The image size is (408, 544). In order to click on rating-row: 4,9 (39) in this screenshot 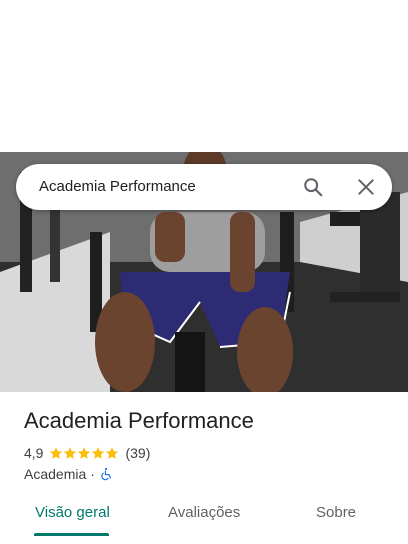, I will do `click(87, 453)`.